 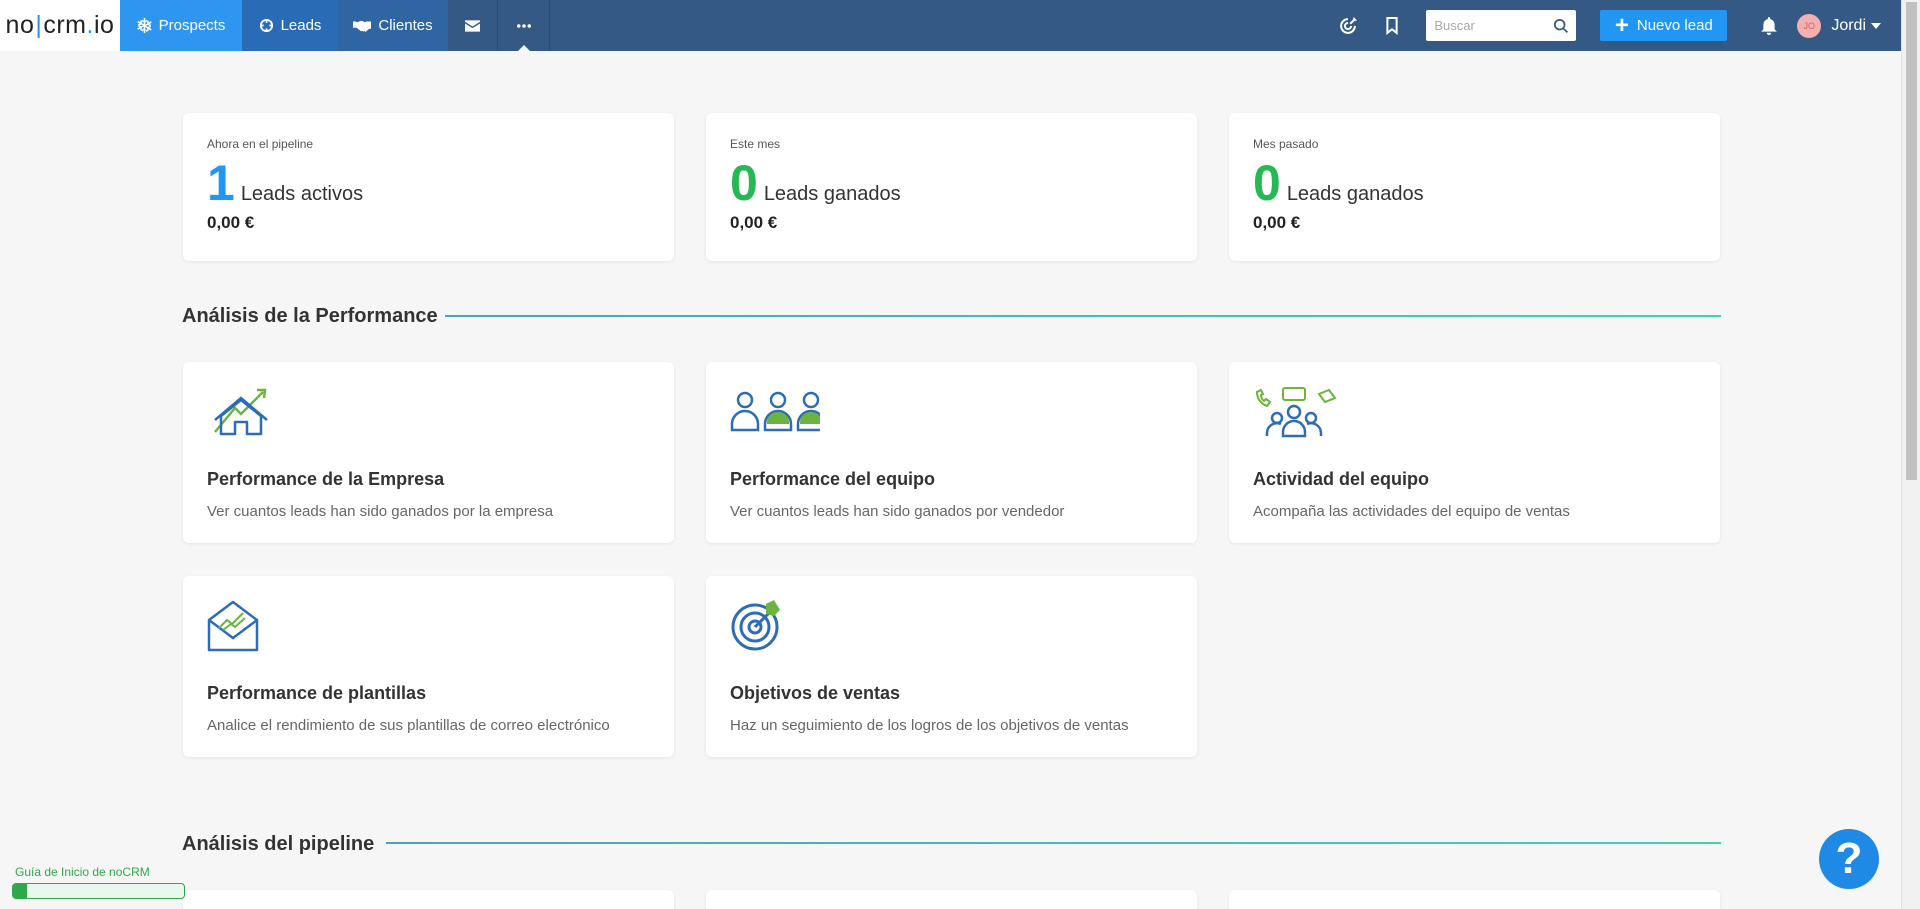 I want to click on guide-progress-fill, so click(x=20, y=891).